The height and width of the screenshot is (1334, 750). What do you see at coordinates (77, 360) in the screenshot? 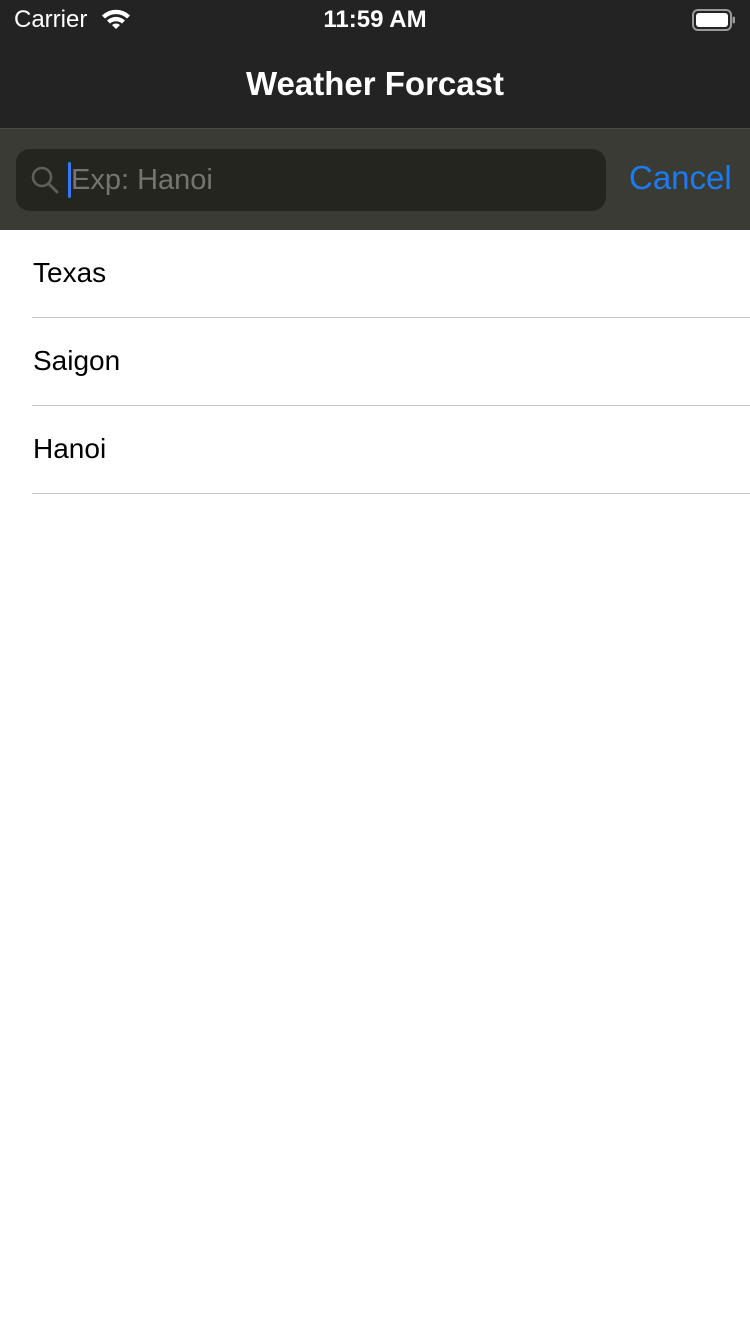
I see `list-item-label: Saigon` at bounding box center [77, 360].